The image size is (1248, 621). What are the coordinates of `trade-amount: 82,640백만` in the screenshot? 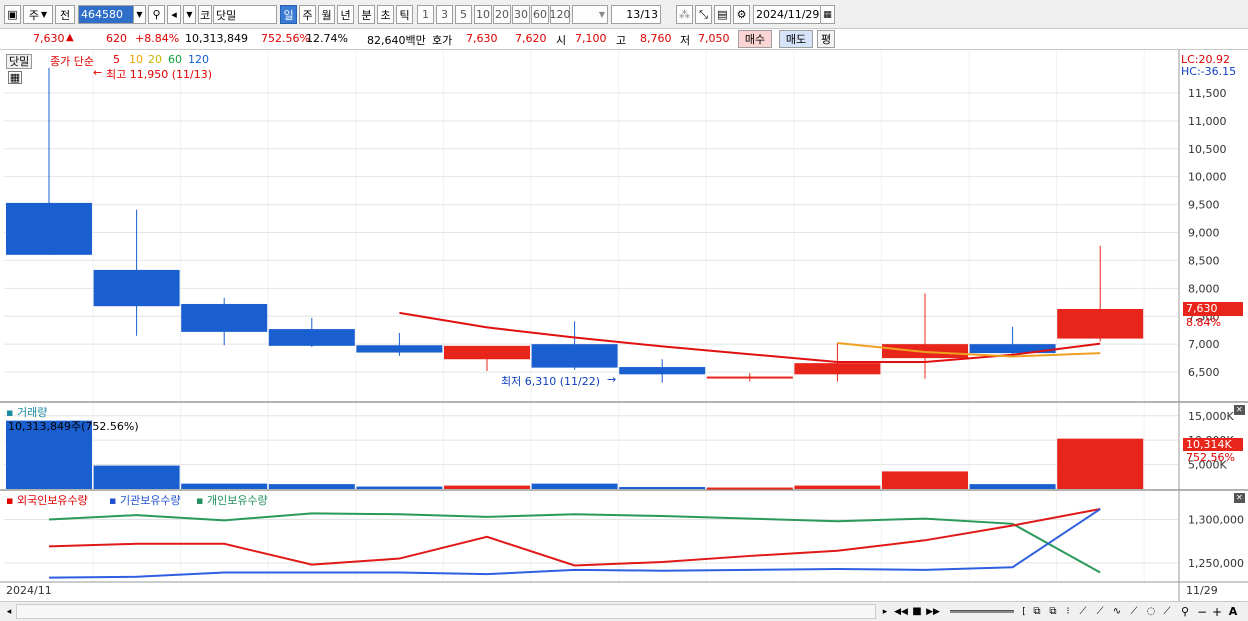 It's located at (396, 40).